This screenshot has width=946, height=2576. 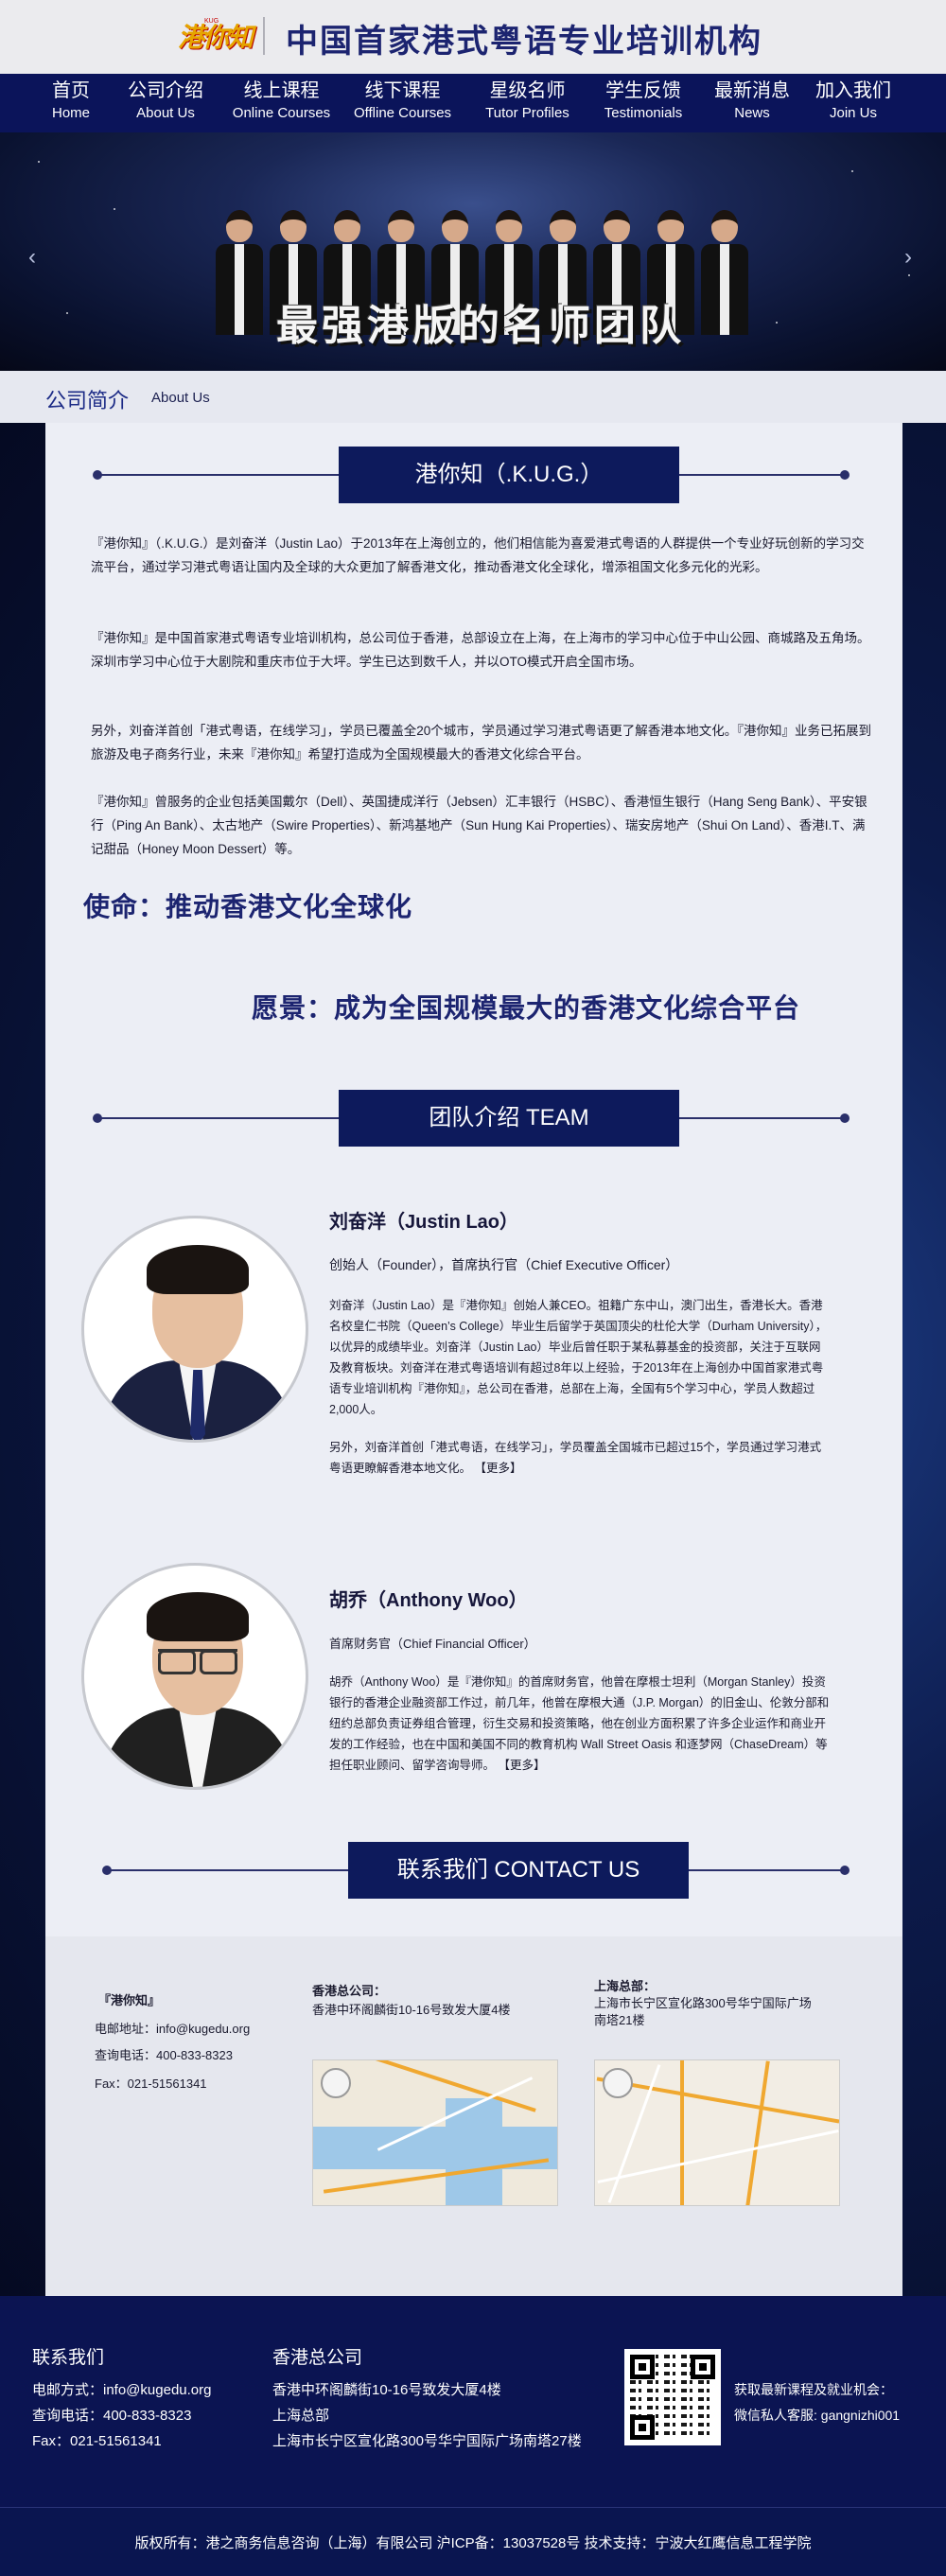 I want to click on nav-label-cn: 学生反馈, so click(x=643, y=90).